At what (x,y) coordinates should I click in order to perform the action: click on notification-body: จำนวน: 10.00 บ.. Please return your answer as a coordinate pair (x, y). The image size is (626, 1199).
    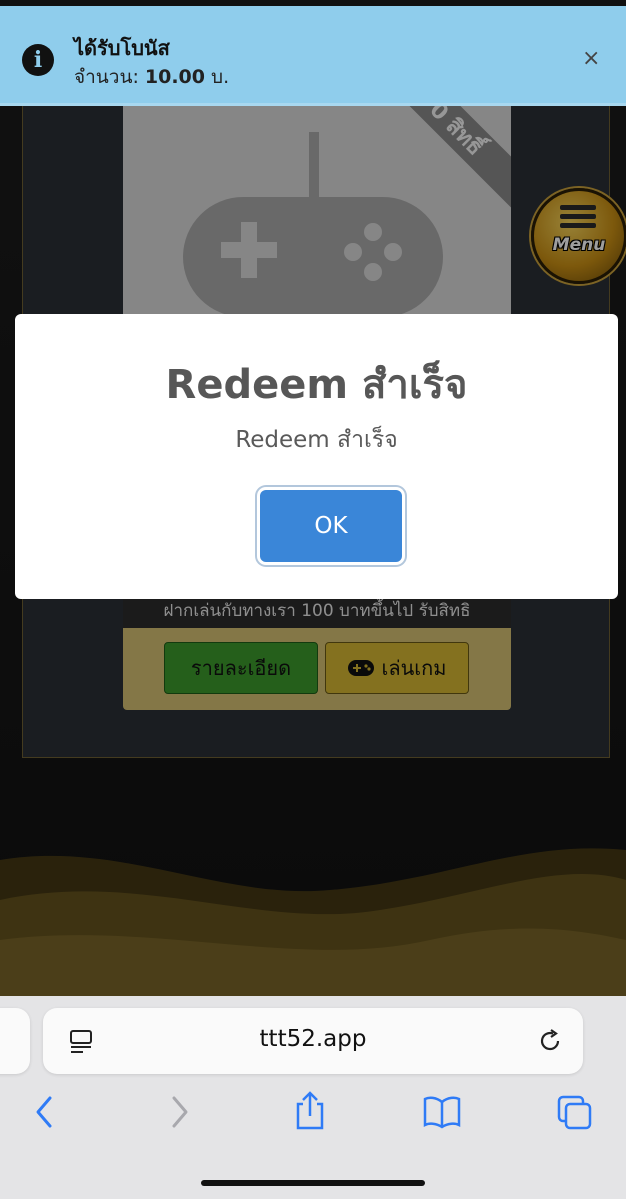
    Looking at the image, I should click on (151, 77).